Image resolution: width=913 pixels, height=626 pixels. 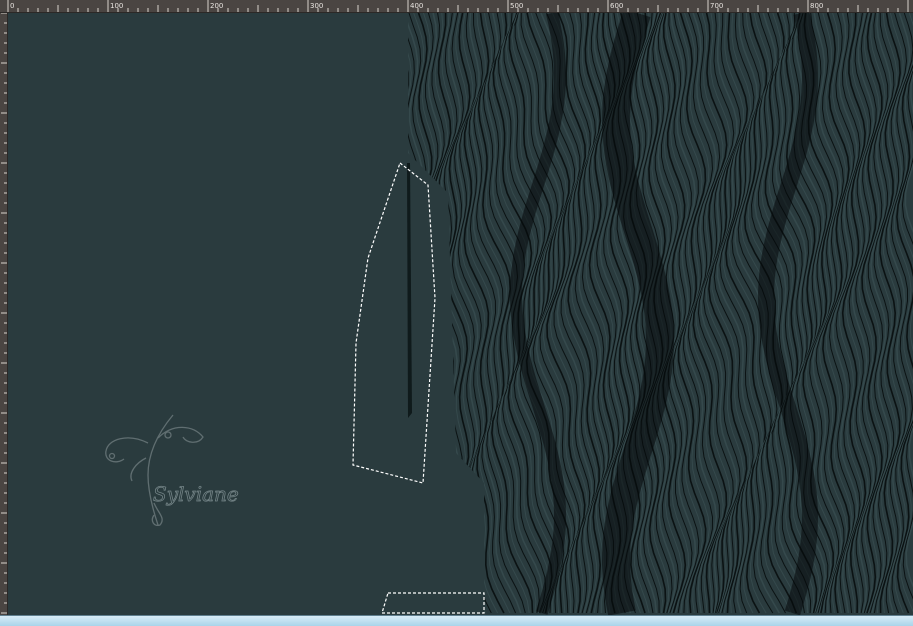 I want to click on ruler-label: 700, so click(x=716, y=6).